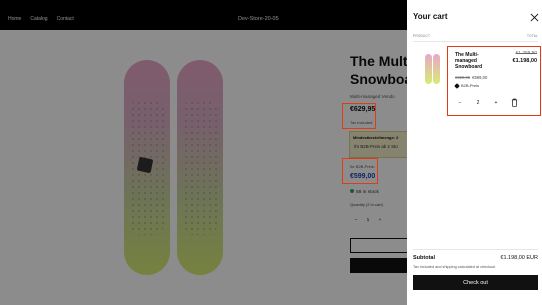  Describe the element at coordinates (532, 36) in the screenshot. I see `column-header-total: TOTAL` at that location.